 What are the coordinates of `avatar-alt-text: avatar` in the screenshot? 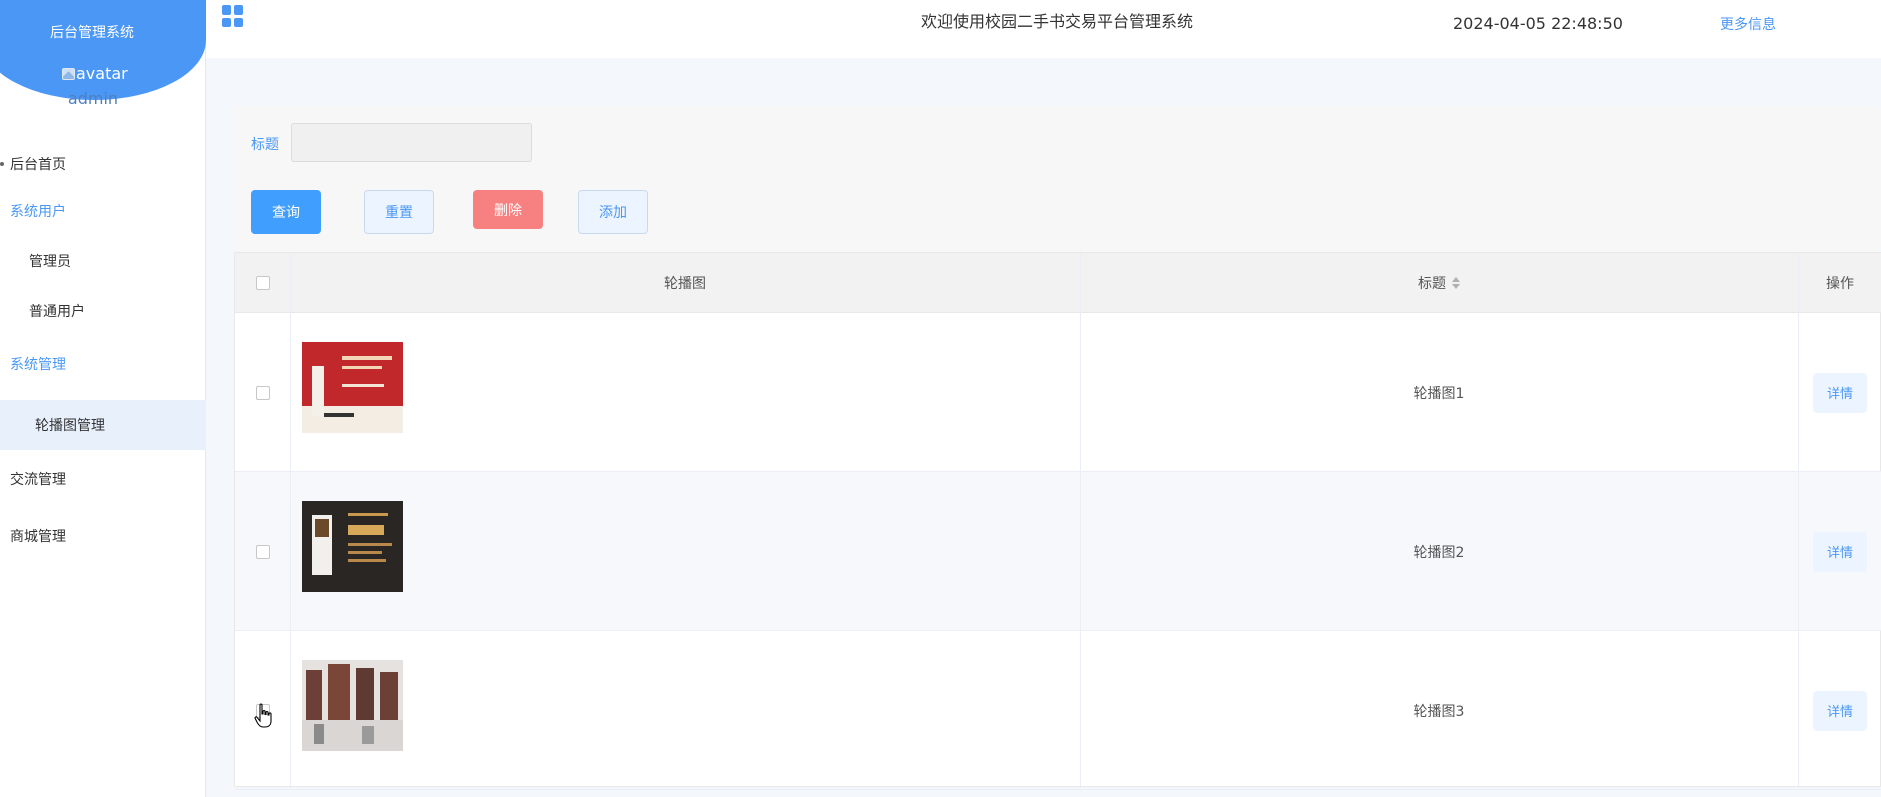 It's located at (102, 73).